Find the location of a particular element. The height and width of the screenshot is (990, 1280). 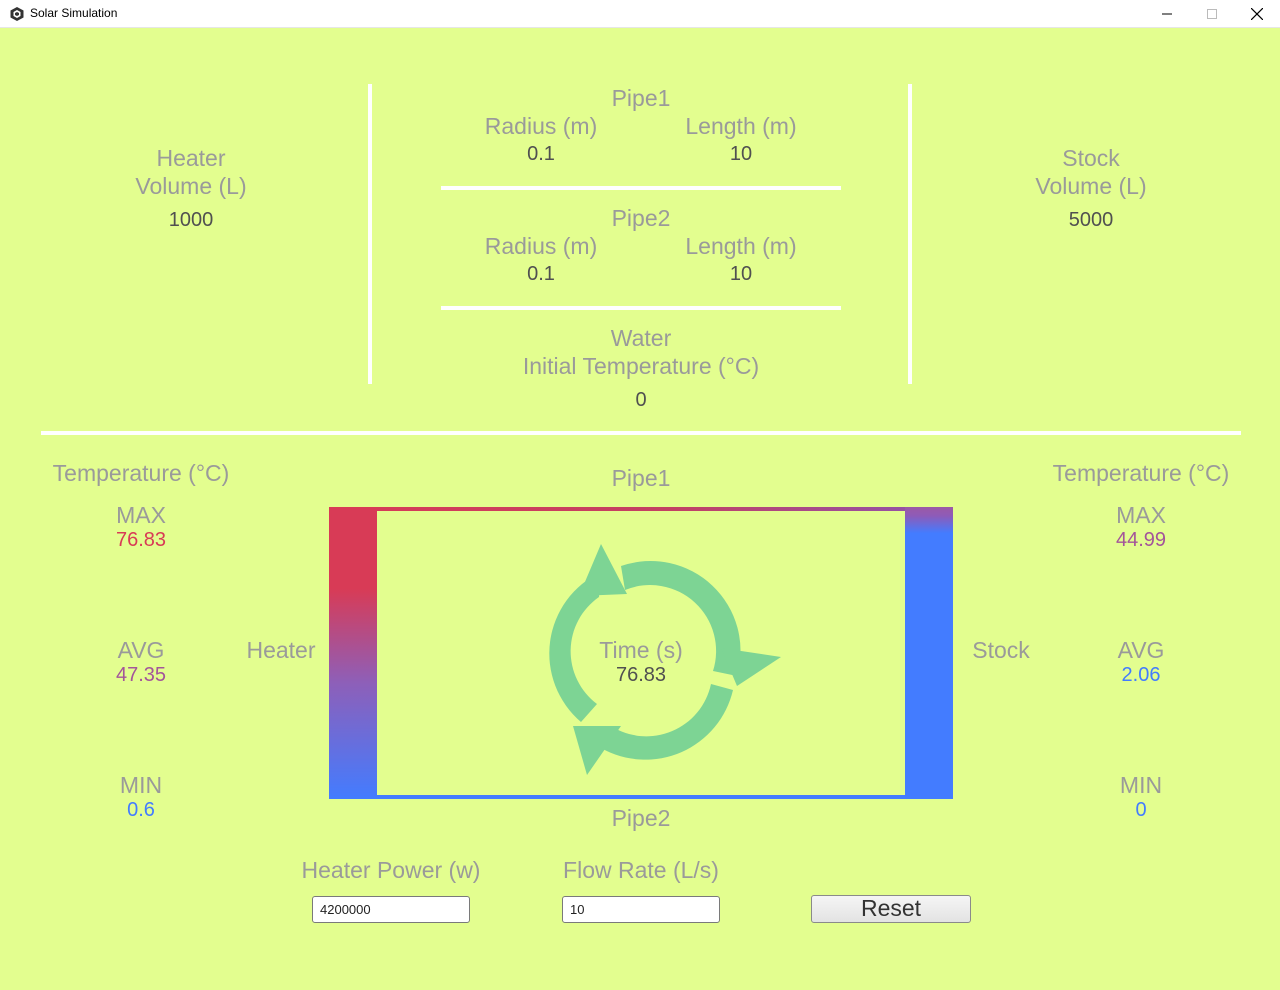

water-label-line1: Water is located at coordinates (641, 338).